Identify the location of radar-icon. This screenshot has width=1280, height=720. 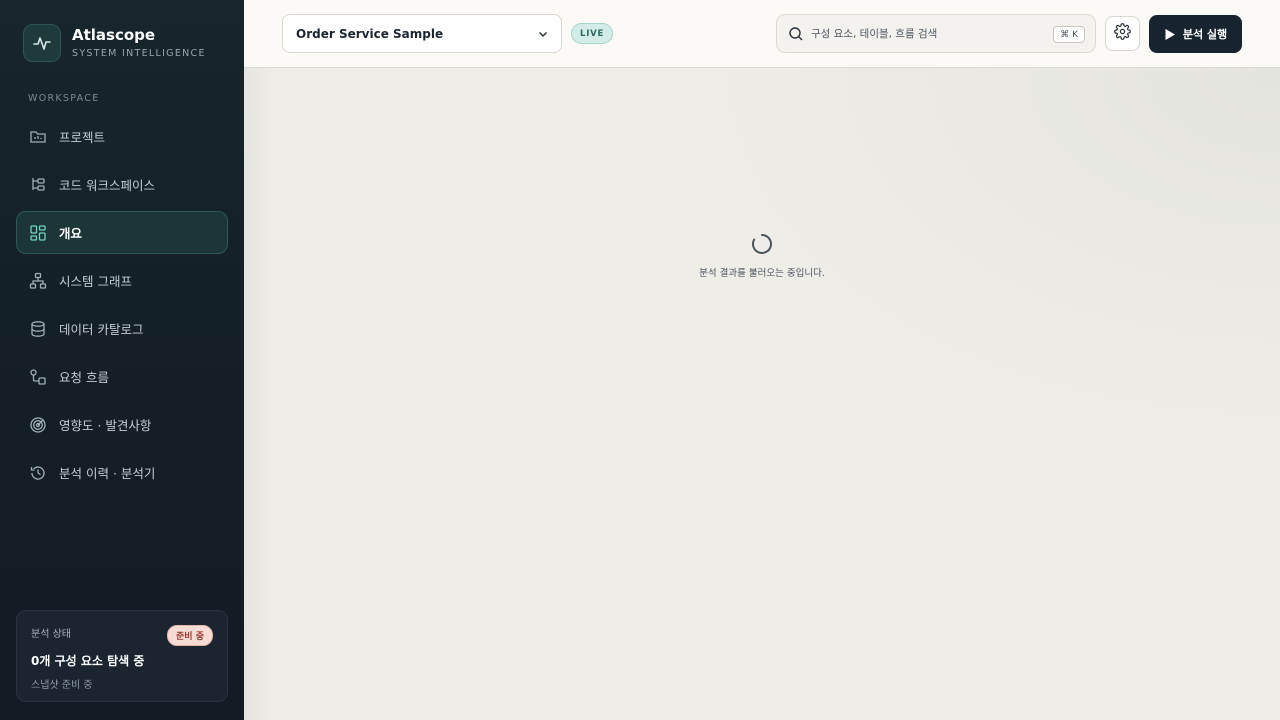
(38, 425).